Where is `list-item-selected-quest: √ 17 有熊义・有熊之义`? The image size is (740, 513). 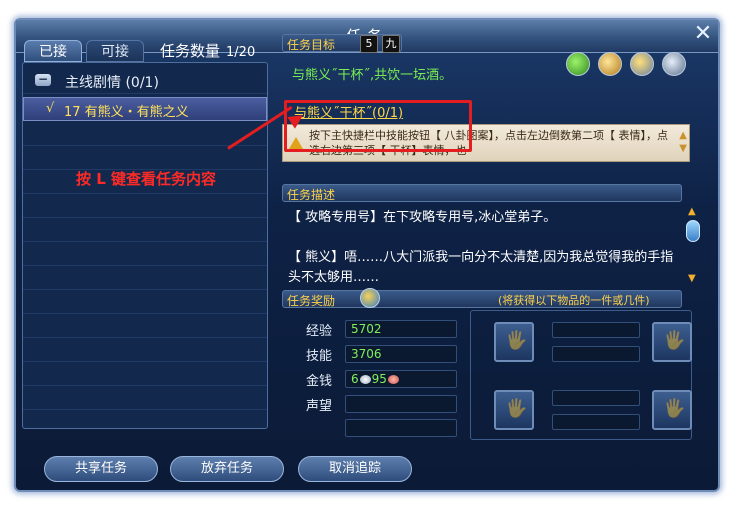
list-item-selected-quest: √ 17 有熊义・有熊之义 is located at coordinates (145, 109).